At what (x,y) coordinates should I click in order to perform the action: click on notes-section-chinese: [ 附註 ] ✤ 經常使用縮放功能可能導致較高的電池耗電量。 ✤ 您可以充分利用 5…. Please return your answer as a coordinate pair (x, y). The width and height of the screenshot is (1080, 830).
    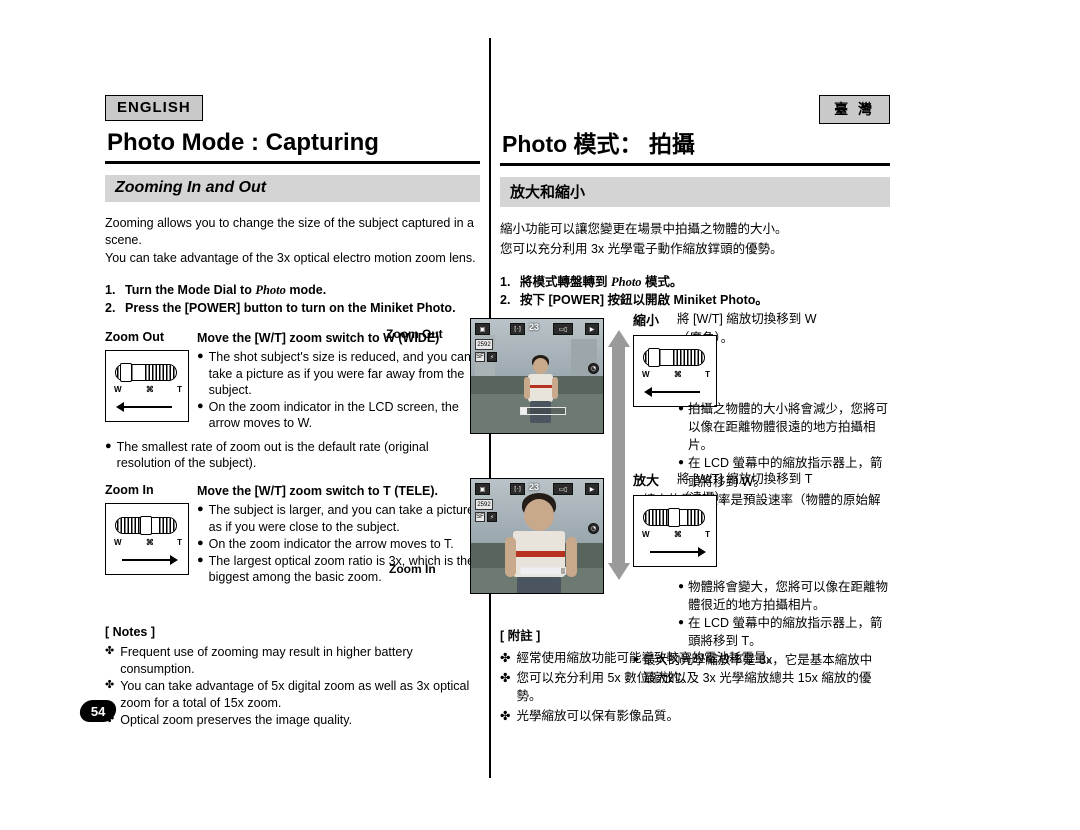
    Looking at the image, I should click on (695, 676).